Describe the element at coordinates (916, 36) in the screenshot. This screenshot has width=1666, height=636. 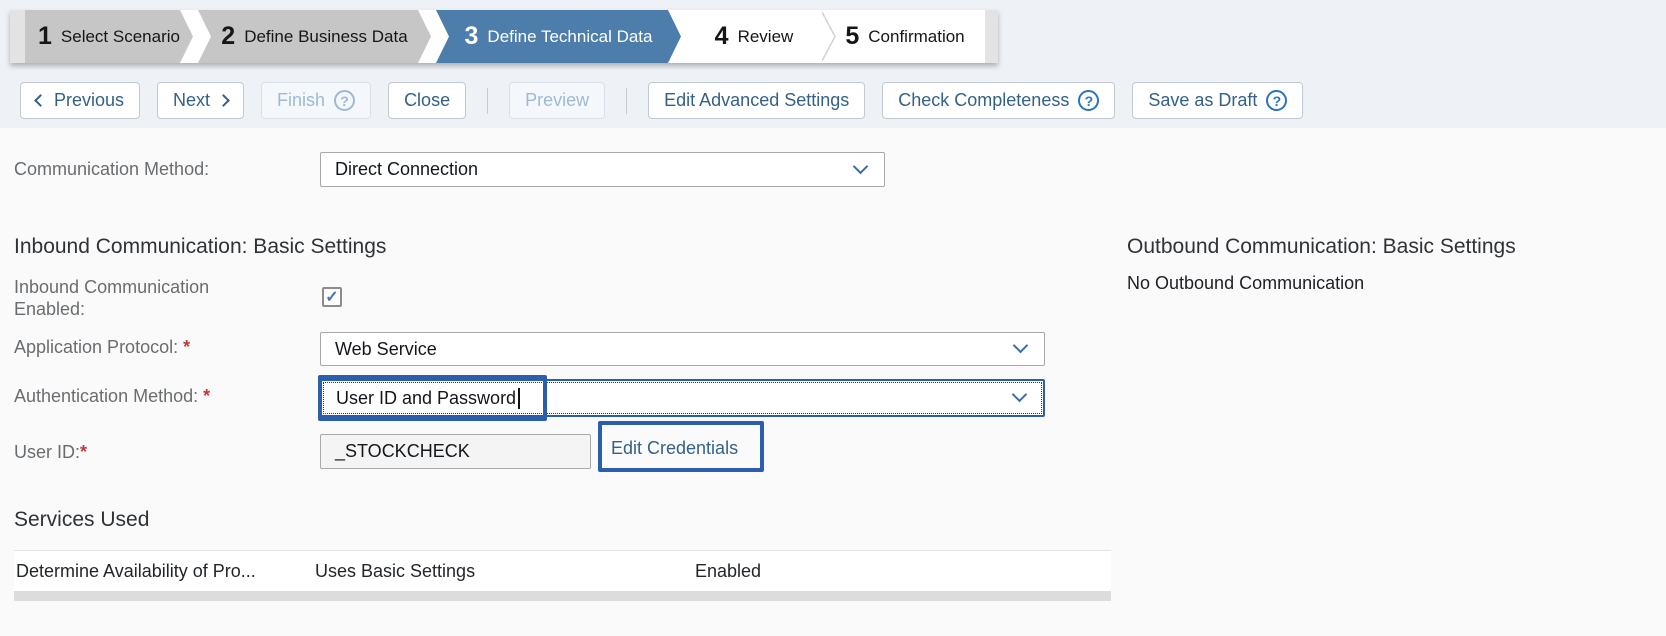
I see `step-label: Confirmation` at that location.